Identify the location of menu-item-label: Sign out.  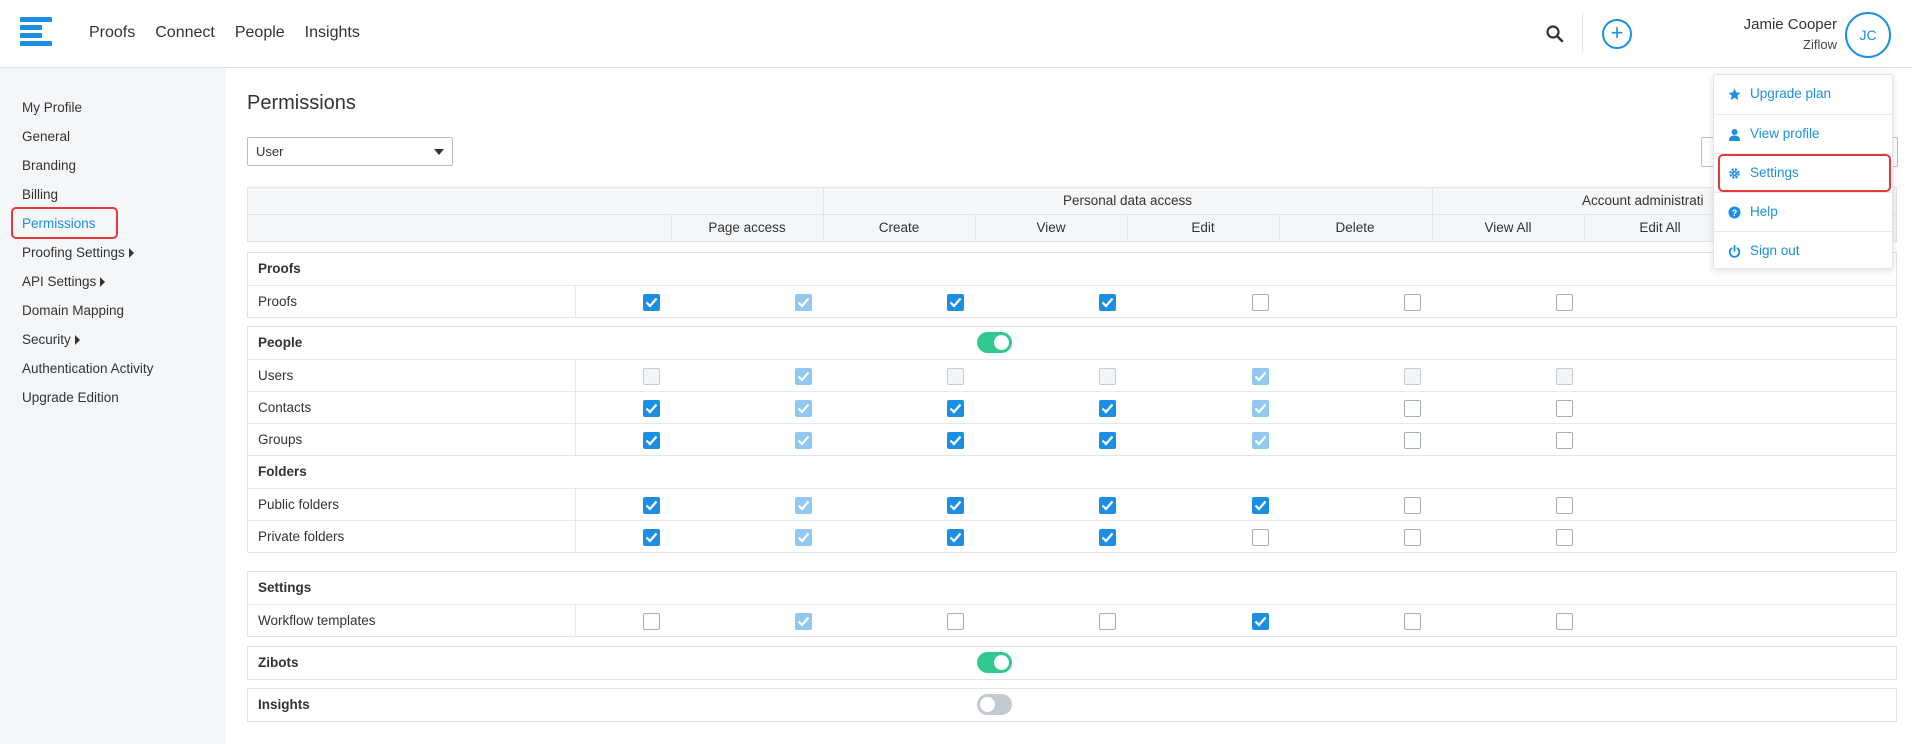
(1775, 250).